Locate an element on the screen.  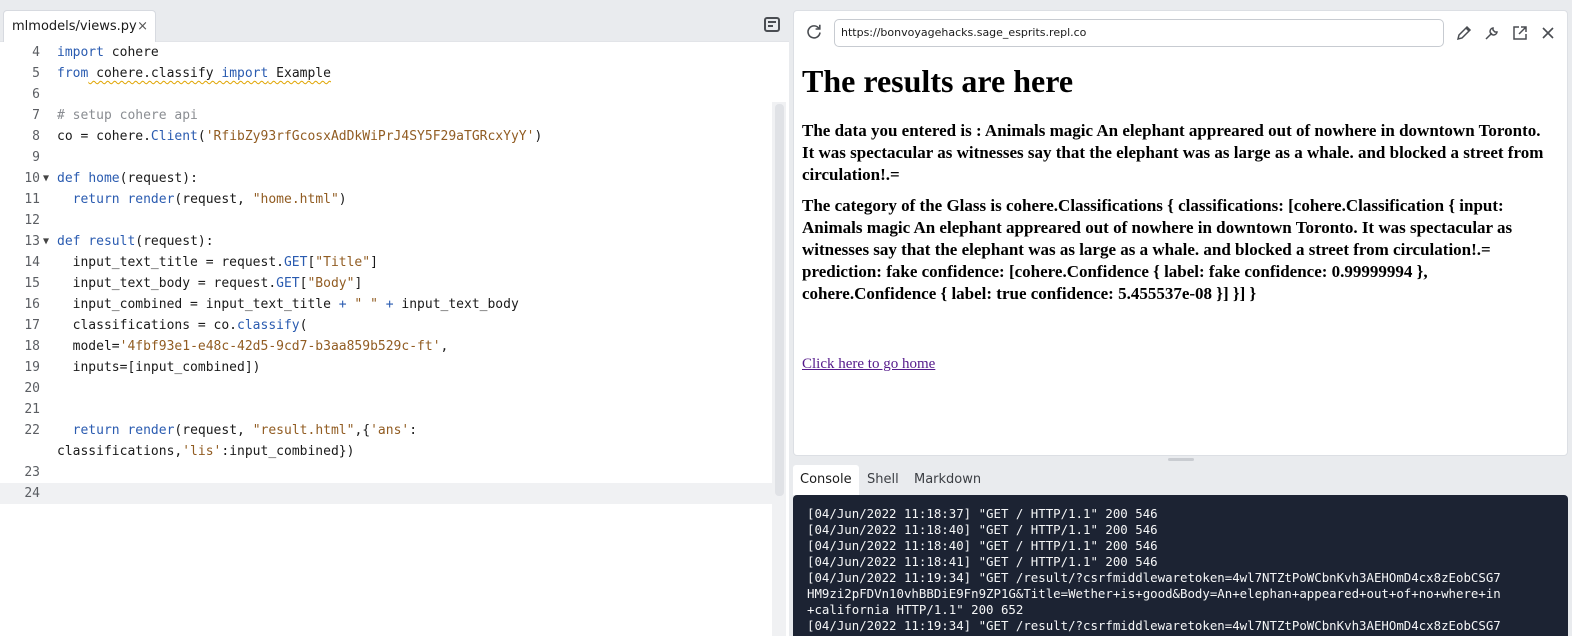
code-line: 15 input_text_body = request.GET["Body"] is located at coordinates (386, 283).